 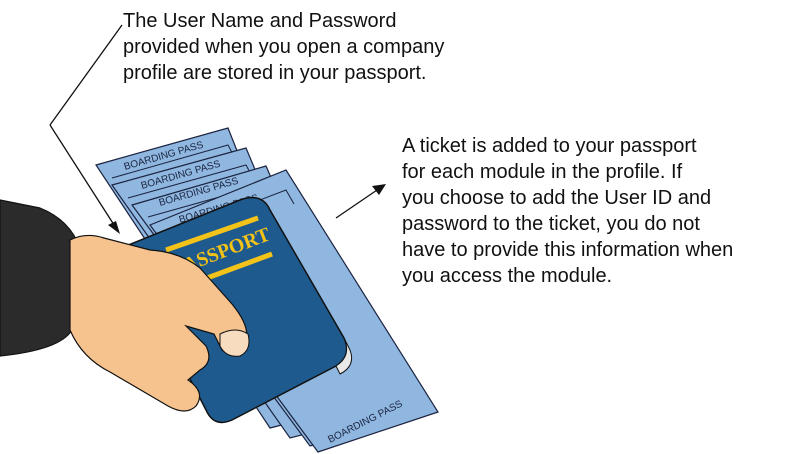 What do you see at coordinates (542, 172) in the screenshot?
I see `callout-right-line: for each module in the profile. If` at bounding box center [542, 172].